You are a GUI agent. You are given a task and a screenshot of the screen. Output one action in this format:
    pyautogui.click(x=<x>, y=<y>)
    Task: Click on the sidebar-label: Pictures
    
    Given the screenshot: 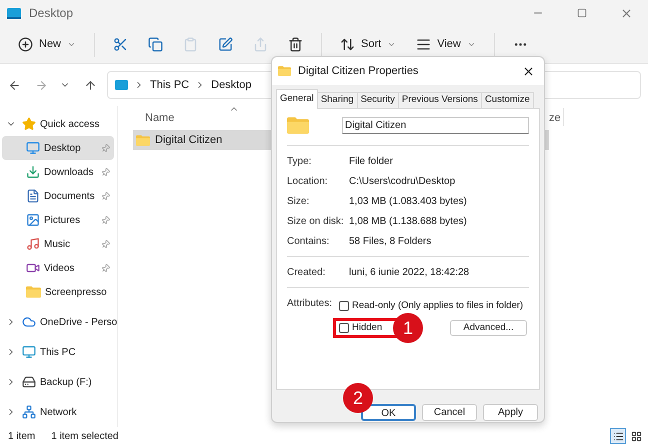 What is the action you would take?
    pyautogui.click(x=62, y=221)
    